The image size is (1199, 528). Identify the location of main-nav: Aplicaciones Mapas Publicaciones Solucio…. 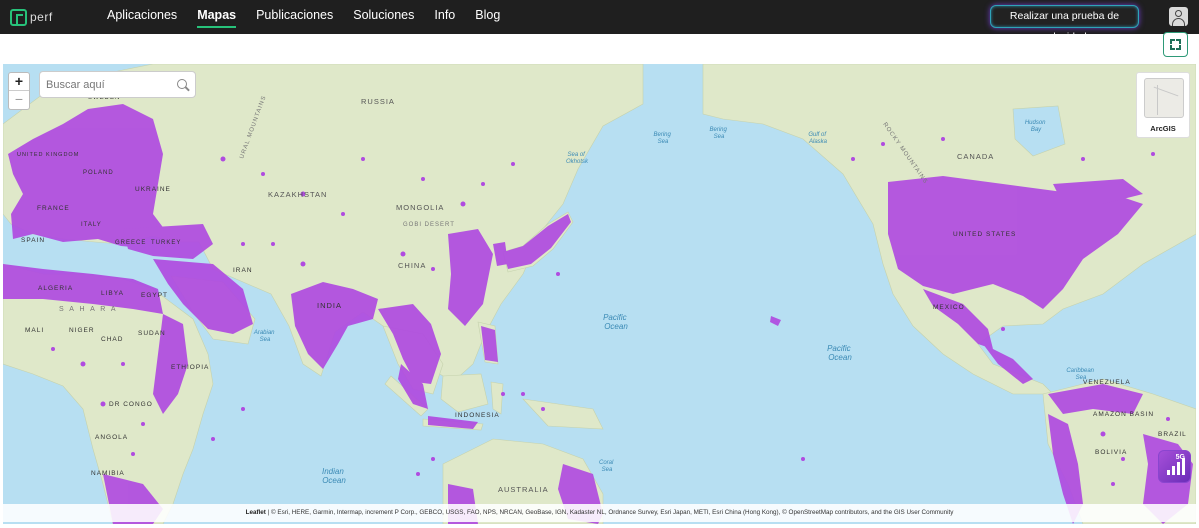
(313, 17).